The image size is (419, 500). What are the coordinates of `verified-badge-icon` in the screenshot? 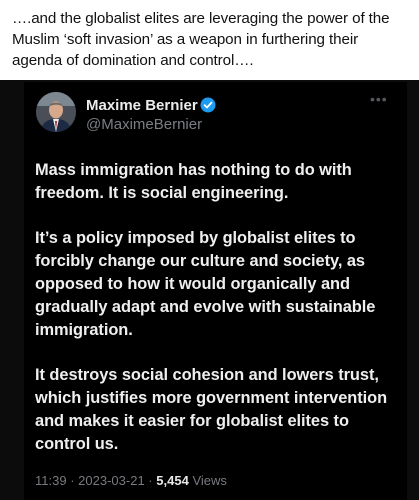 It's located at (208, 105).